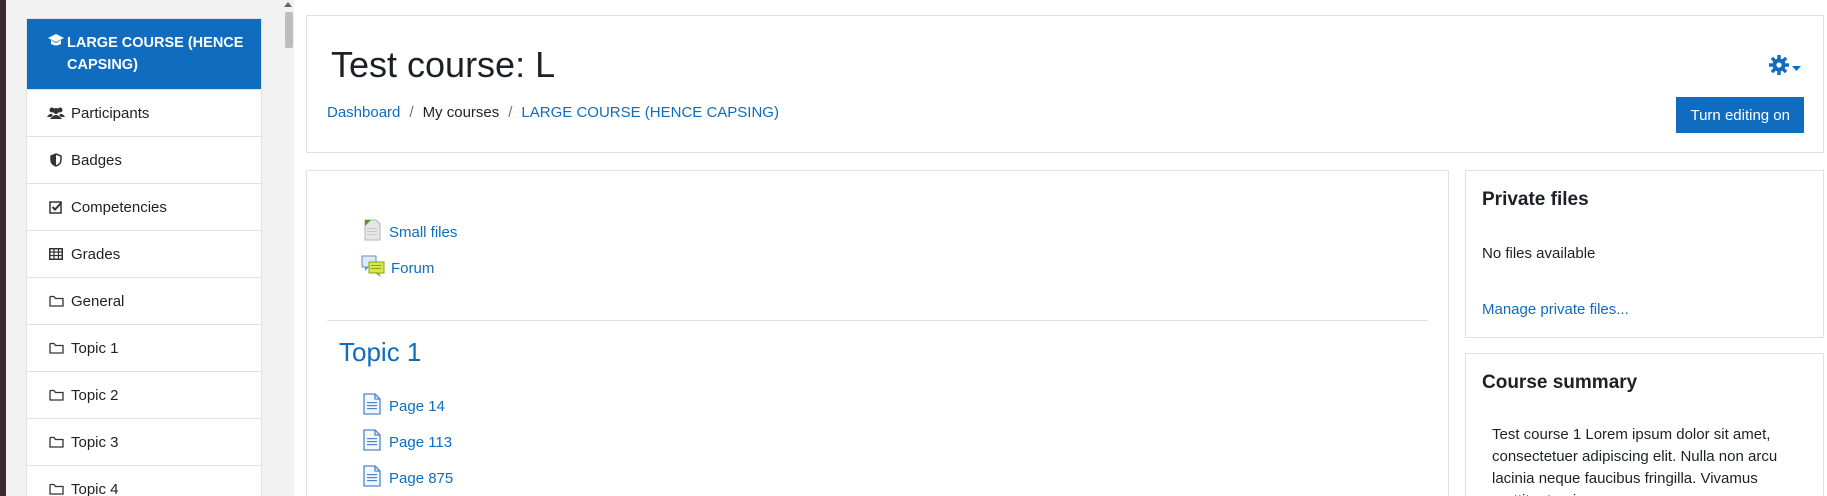 This screenshot has height=496, width=1827. I want to click on activity-page-875: Page 875, so click(407, 478).